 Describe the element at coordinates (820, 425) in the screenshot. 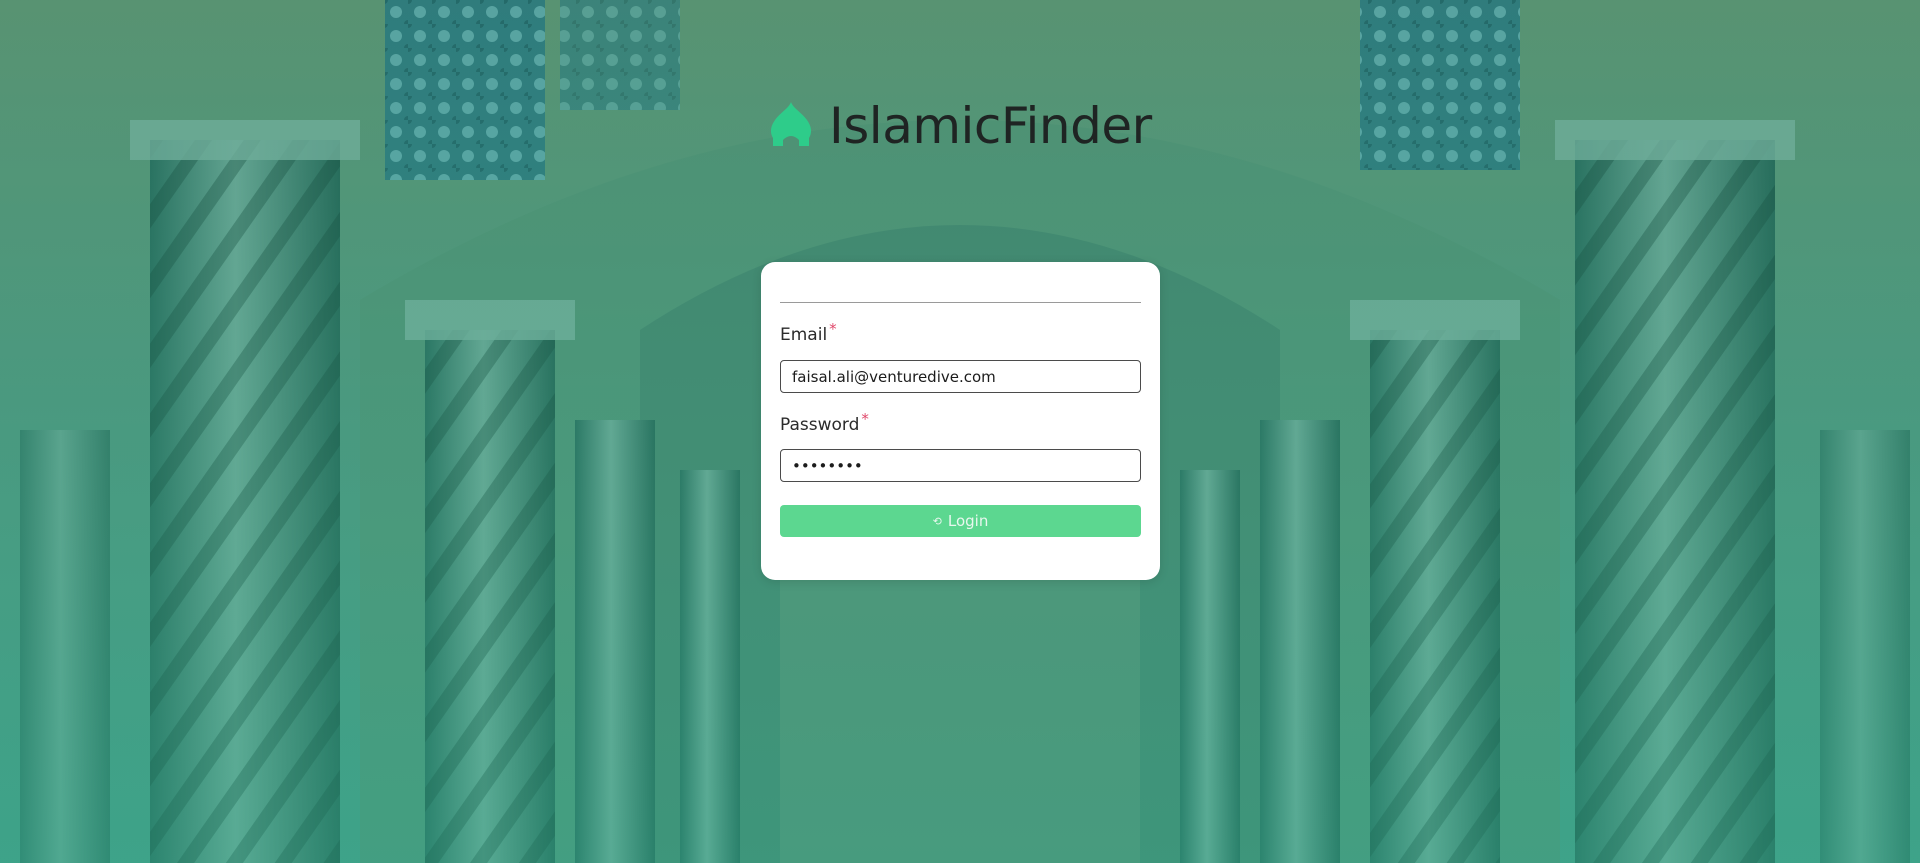

I see `password-label-text: Password` at that location.